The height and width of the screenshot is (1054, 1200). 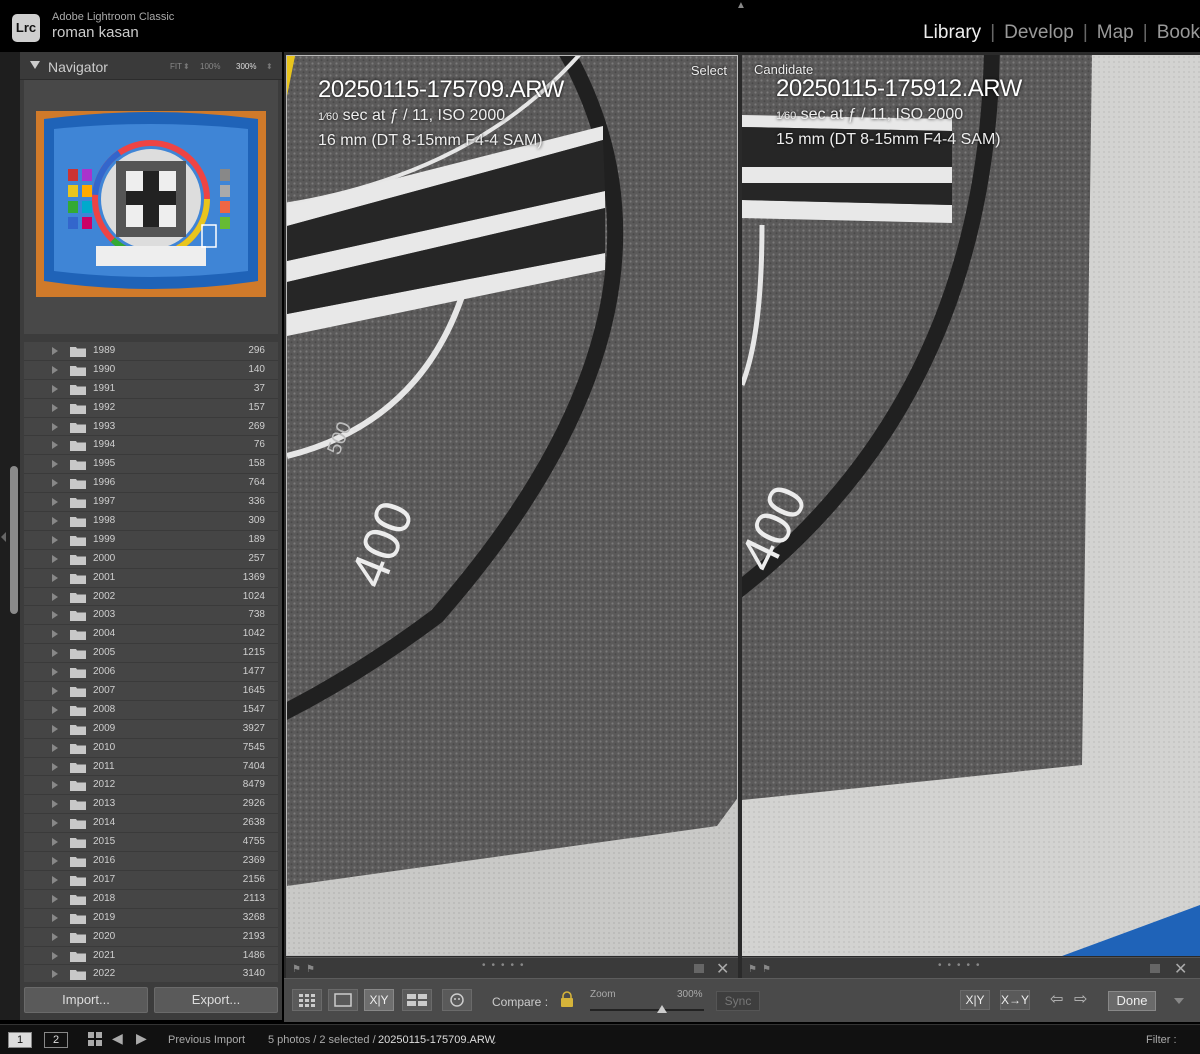 What do you see at coordinates (1039, 33) in the screenshot?
I see `module-develop: Develop` at bounding box center [1039, 33].